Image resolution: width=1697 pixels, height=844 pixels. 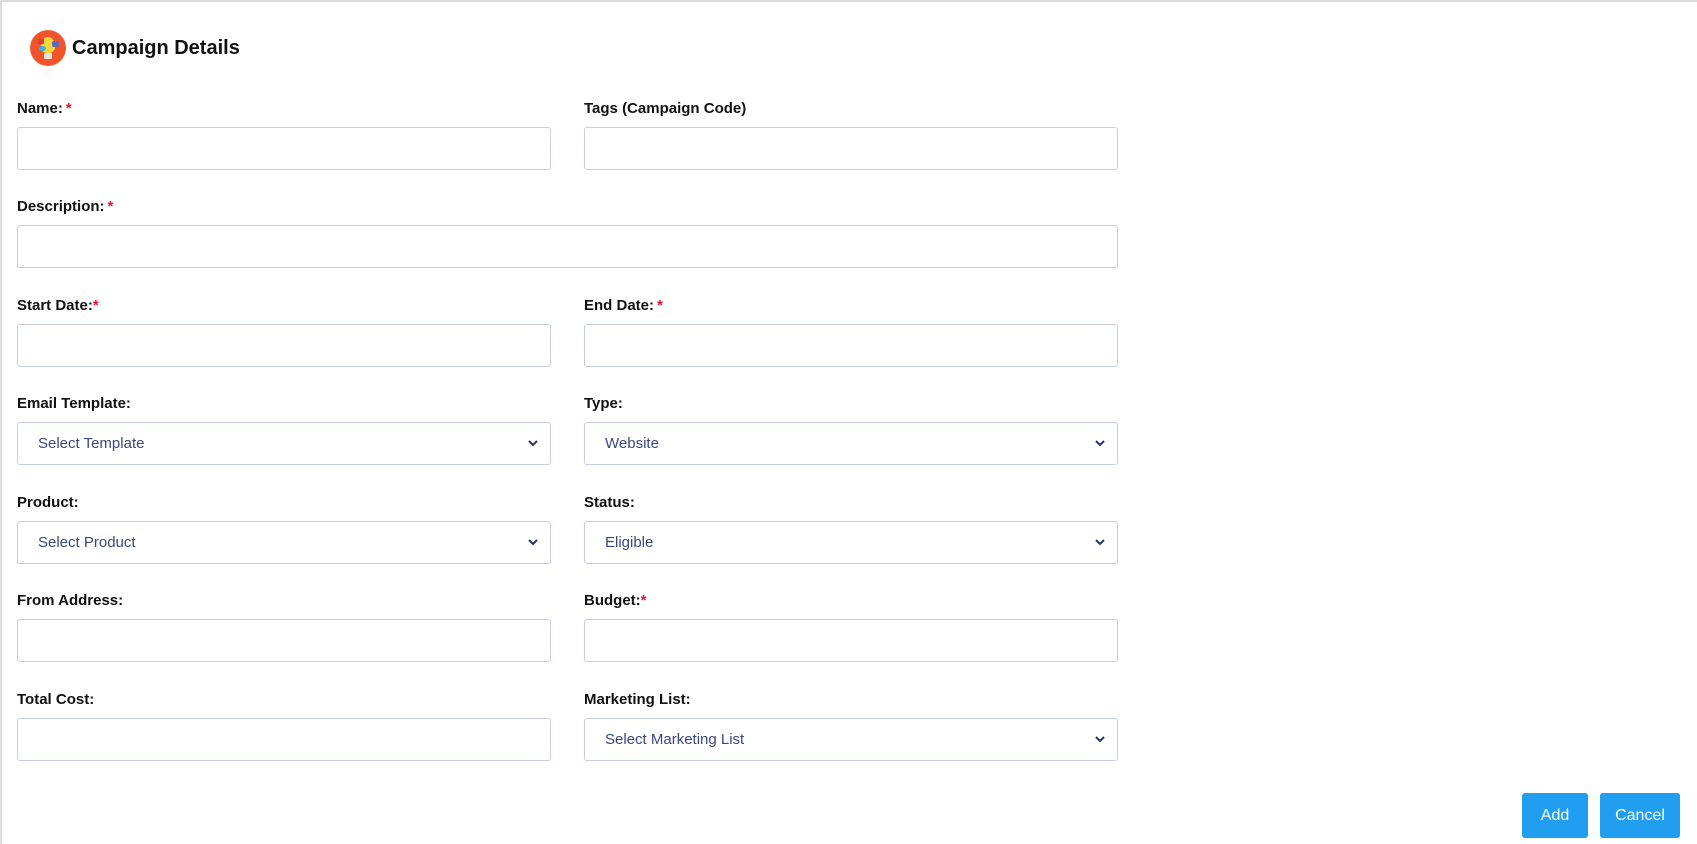 What do you see at coordinates (284, 345) in the screenshot?
I see `start-date-input` at bounding box center [284, 345].